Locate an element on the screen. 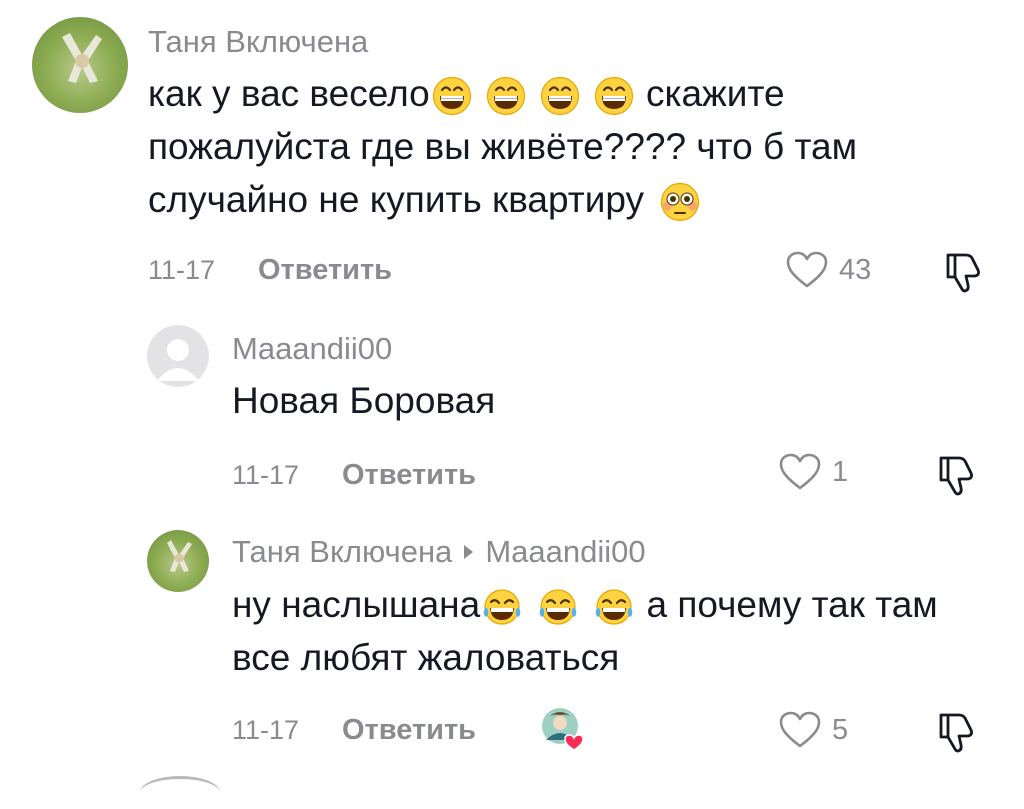 The height and width of the screenshot is (809, 1024). like-button: 43 is located at coordinates (828, 270).